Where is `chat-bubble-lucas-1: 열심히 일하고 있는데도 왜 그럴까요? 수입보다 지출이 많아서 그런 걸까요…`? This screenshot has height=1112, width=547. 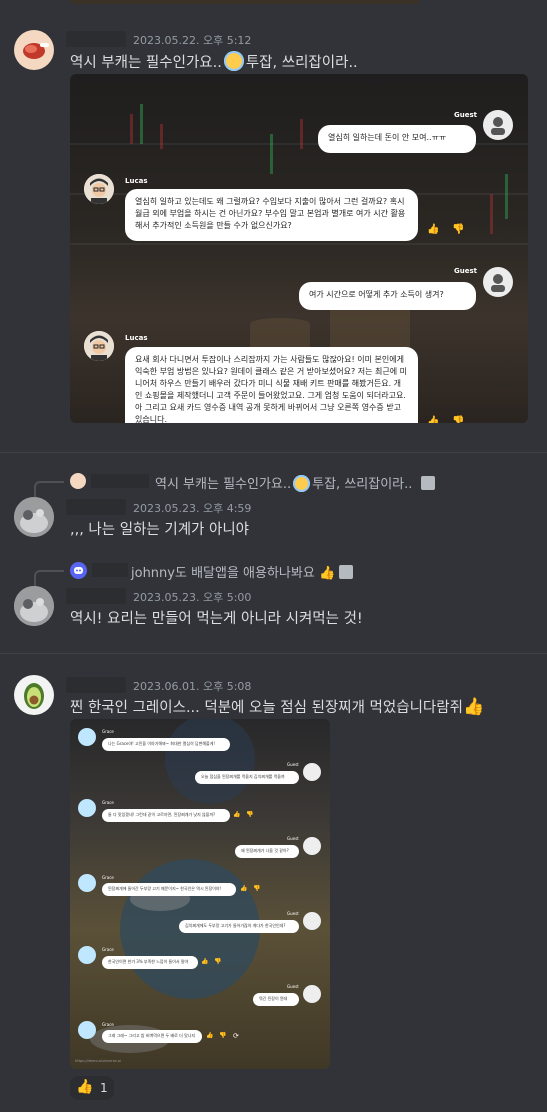 chat-bubble-lucas-1: 열심히 일하고 있는데도 왜 그럴까요? 수입보다 지출이 많아서 그런 걸까요… is located at coordinates (271, 215).